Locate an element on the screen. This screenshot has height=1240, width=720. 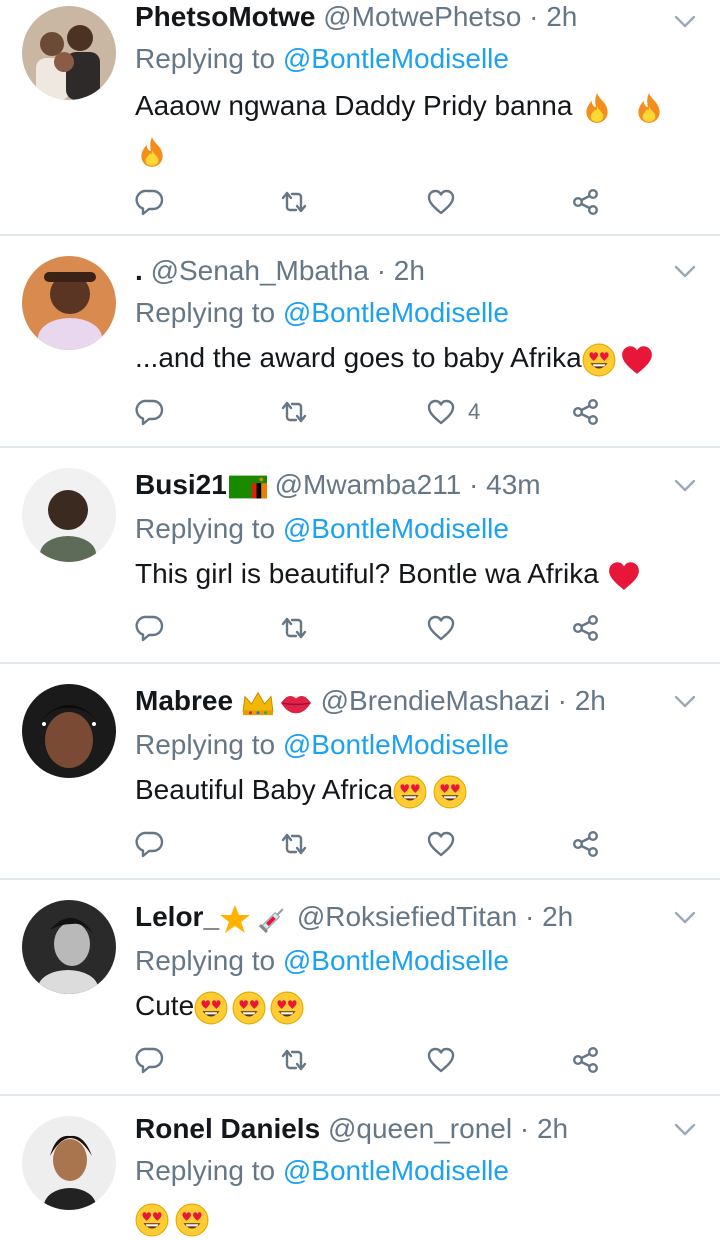
like-button: 4 is located at coordinates (453, 412).